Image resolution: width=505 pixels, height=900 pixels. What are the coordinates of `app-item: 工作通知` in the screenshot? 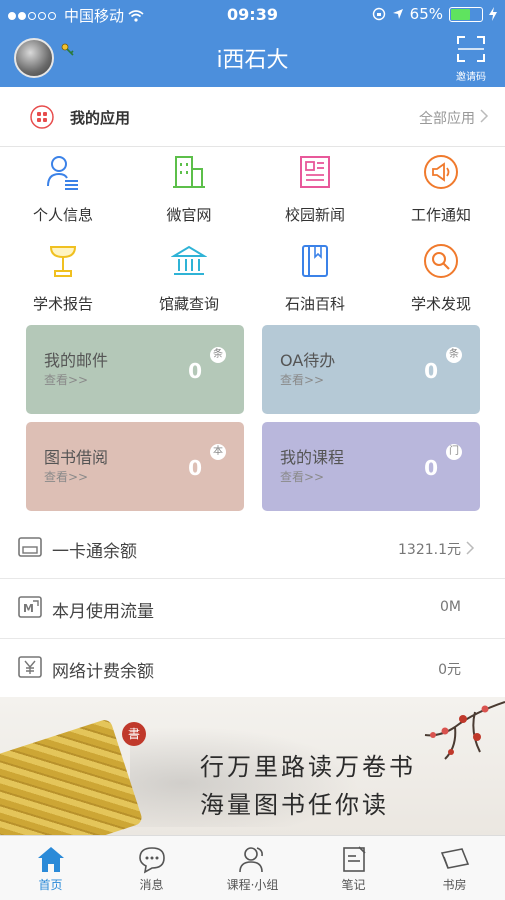 It's located at (441, 190).